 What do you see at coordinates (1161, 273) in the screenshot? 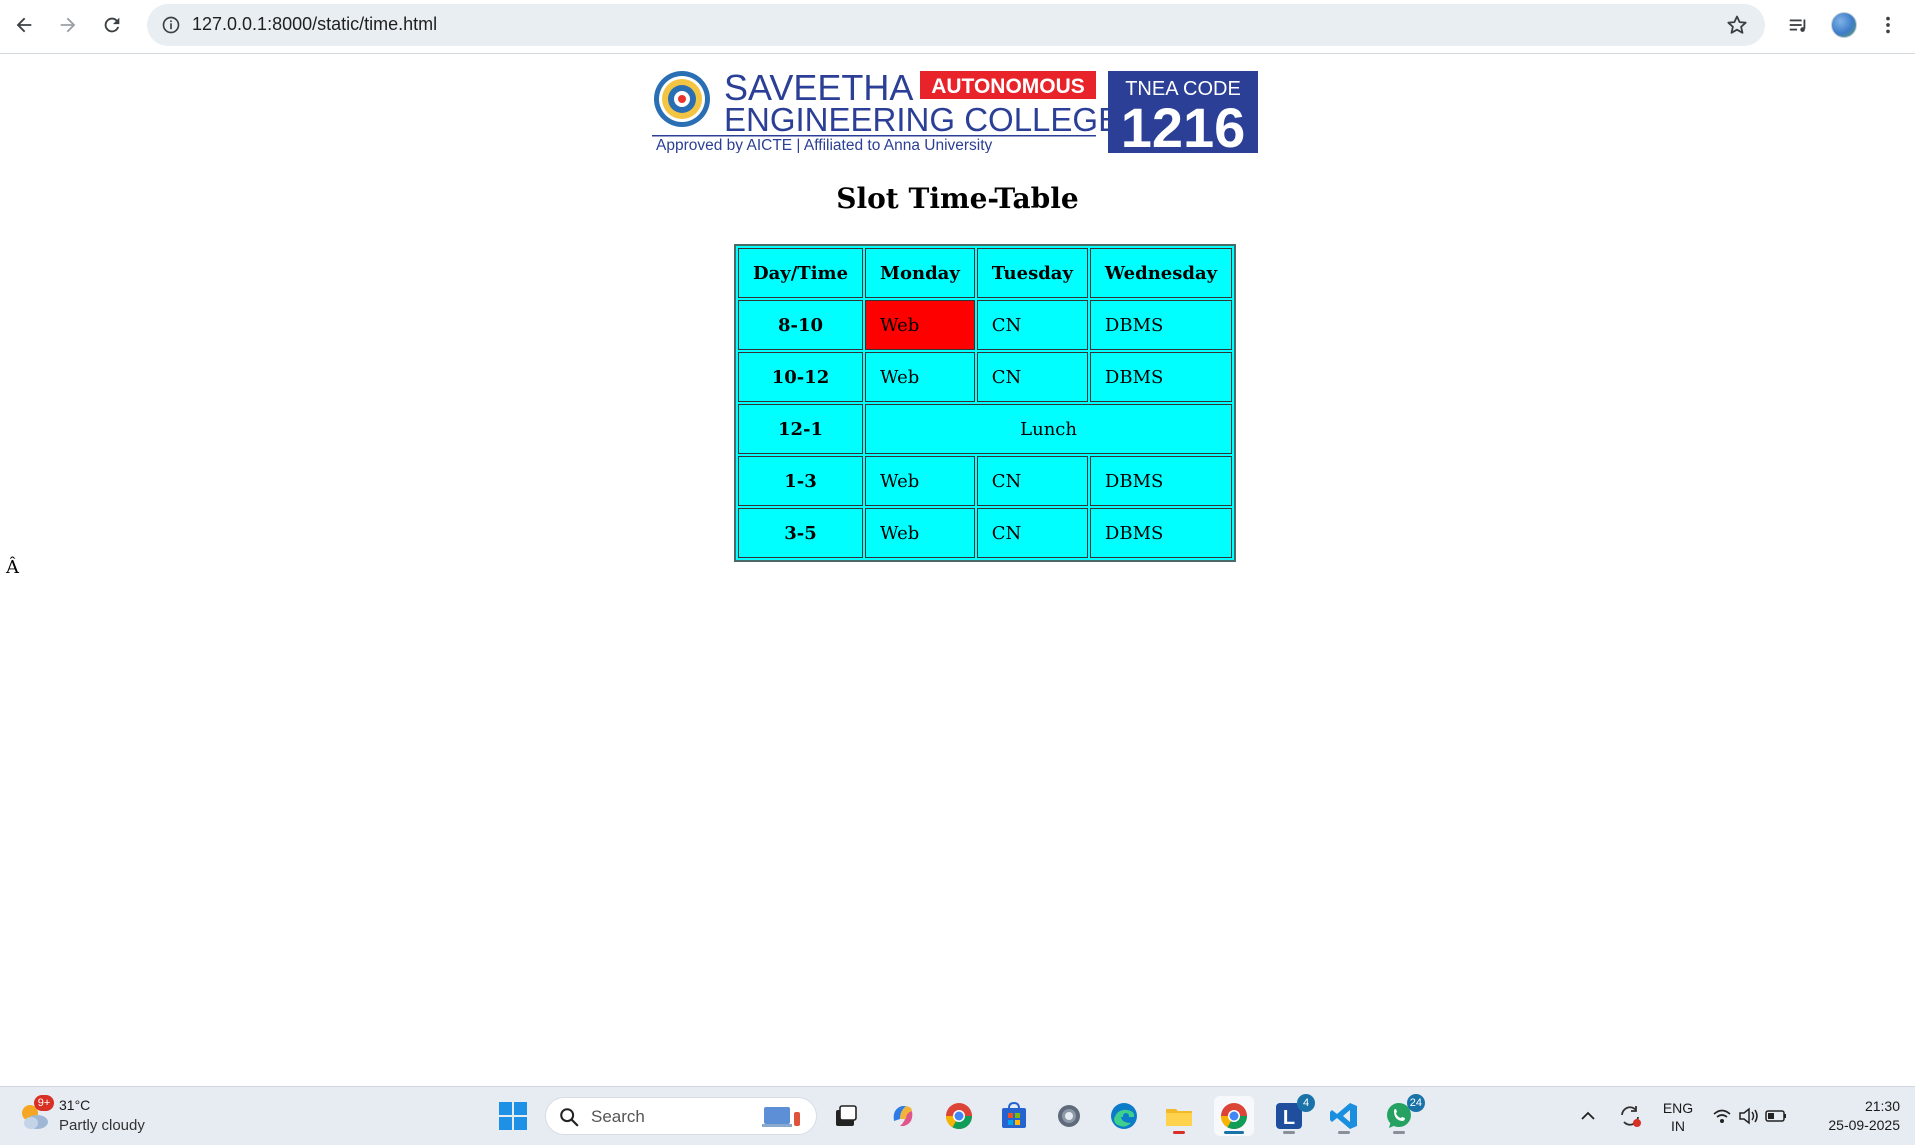
I see `header-wednesday: Wednesday` at bounding box center [1161, 273].